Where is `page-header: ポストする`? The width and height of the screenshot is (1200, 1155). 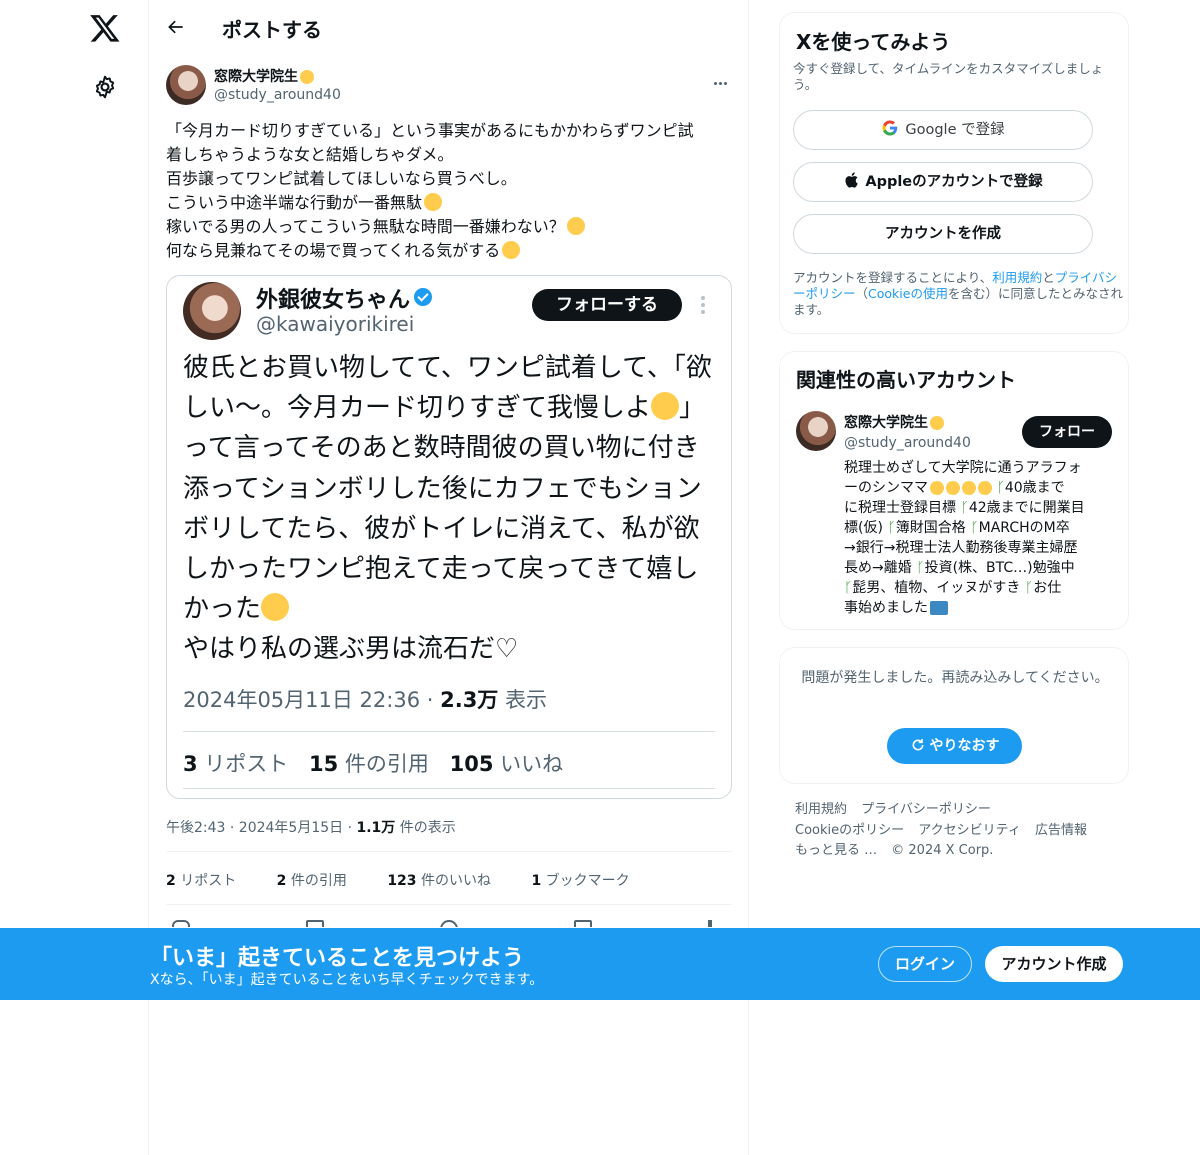
page-header: ポストする is located at coordinates (448, 27).